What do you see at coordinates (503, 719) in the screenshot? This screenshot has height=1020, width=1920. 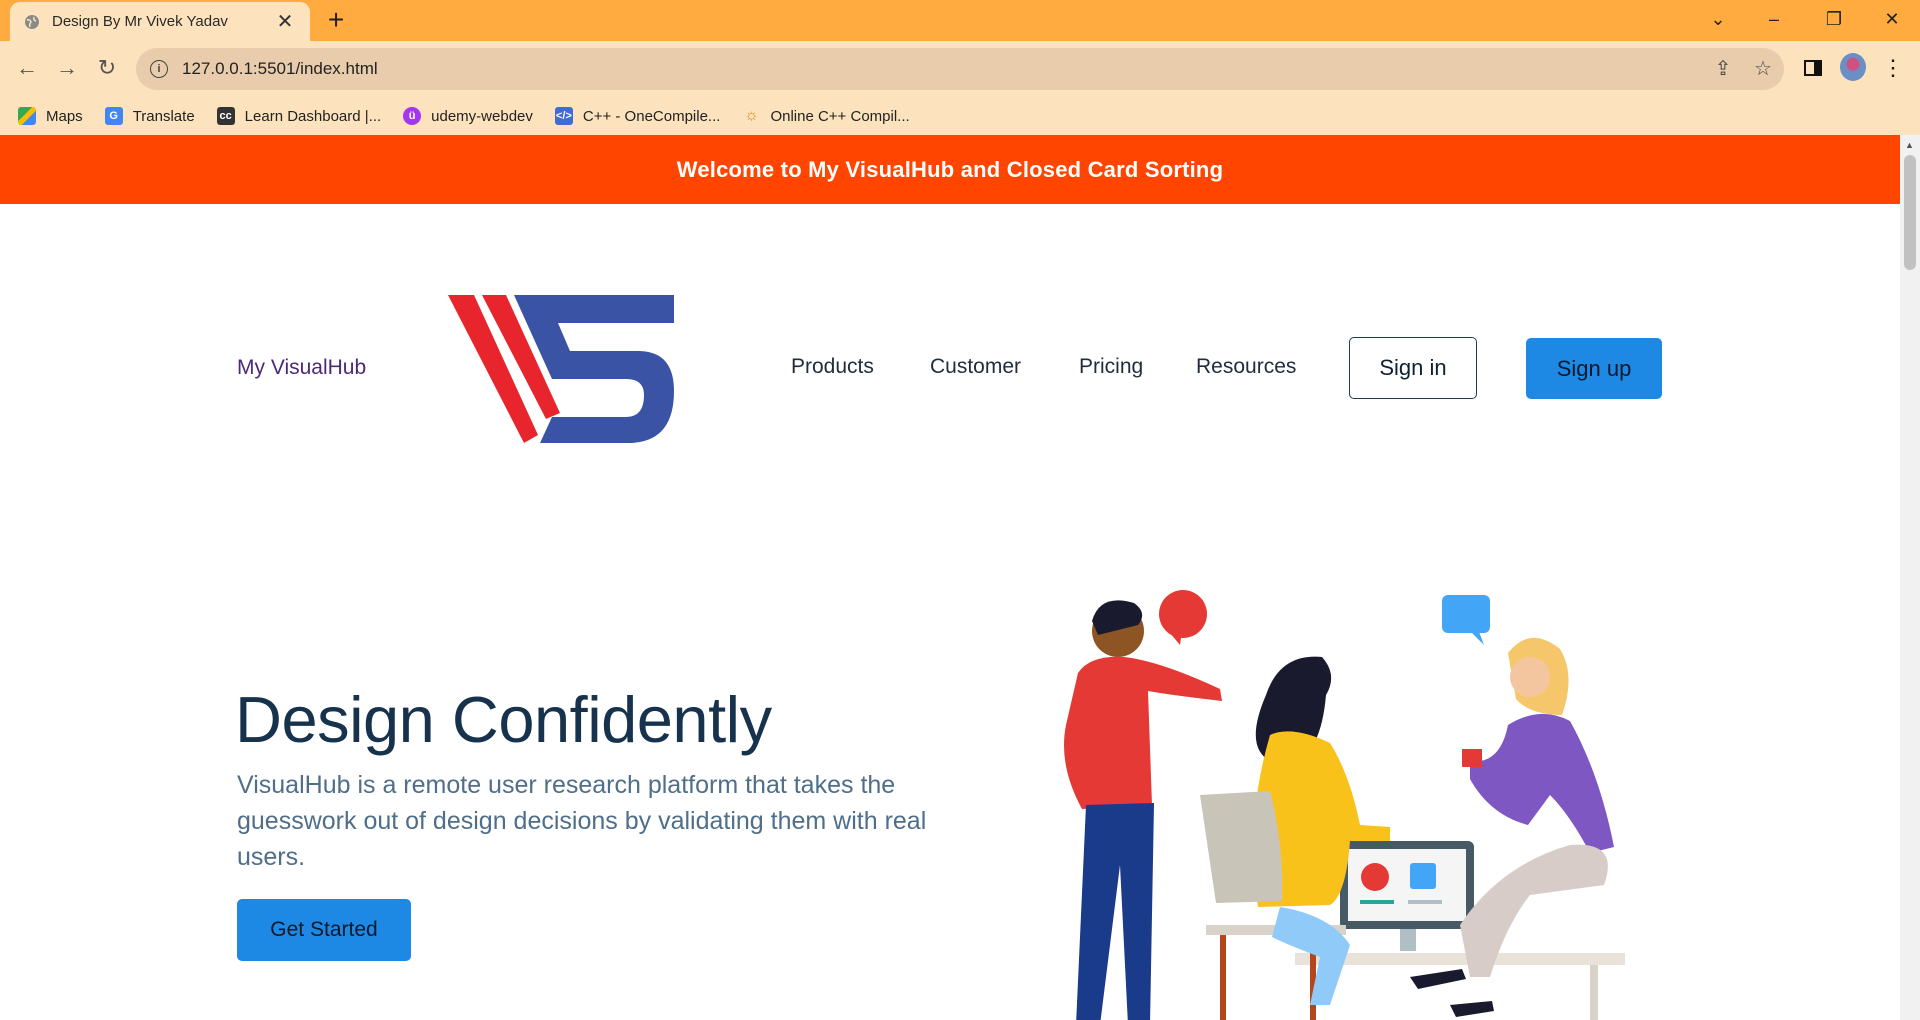 I see `hero-title: Design Confidently` at bounding box center [503, 719].